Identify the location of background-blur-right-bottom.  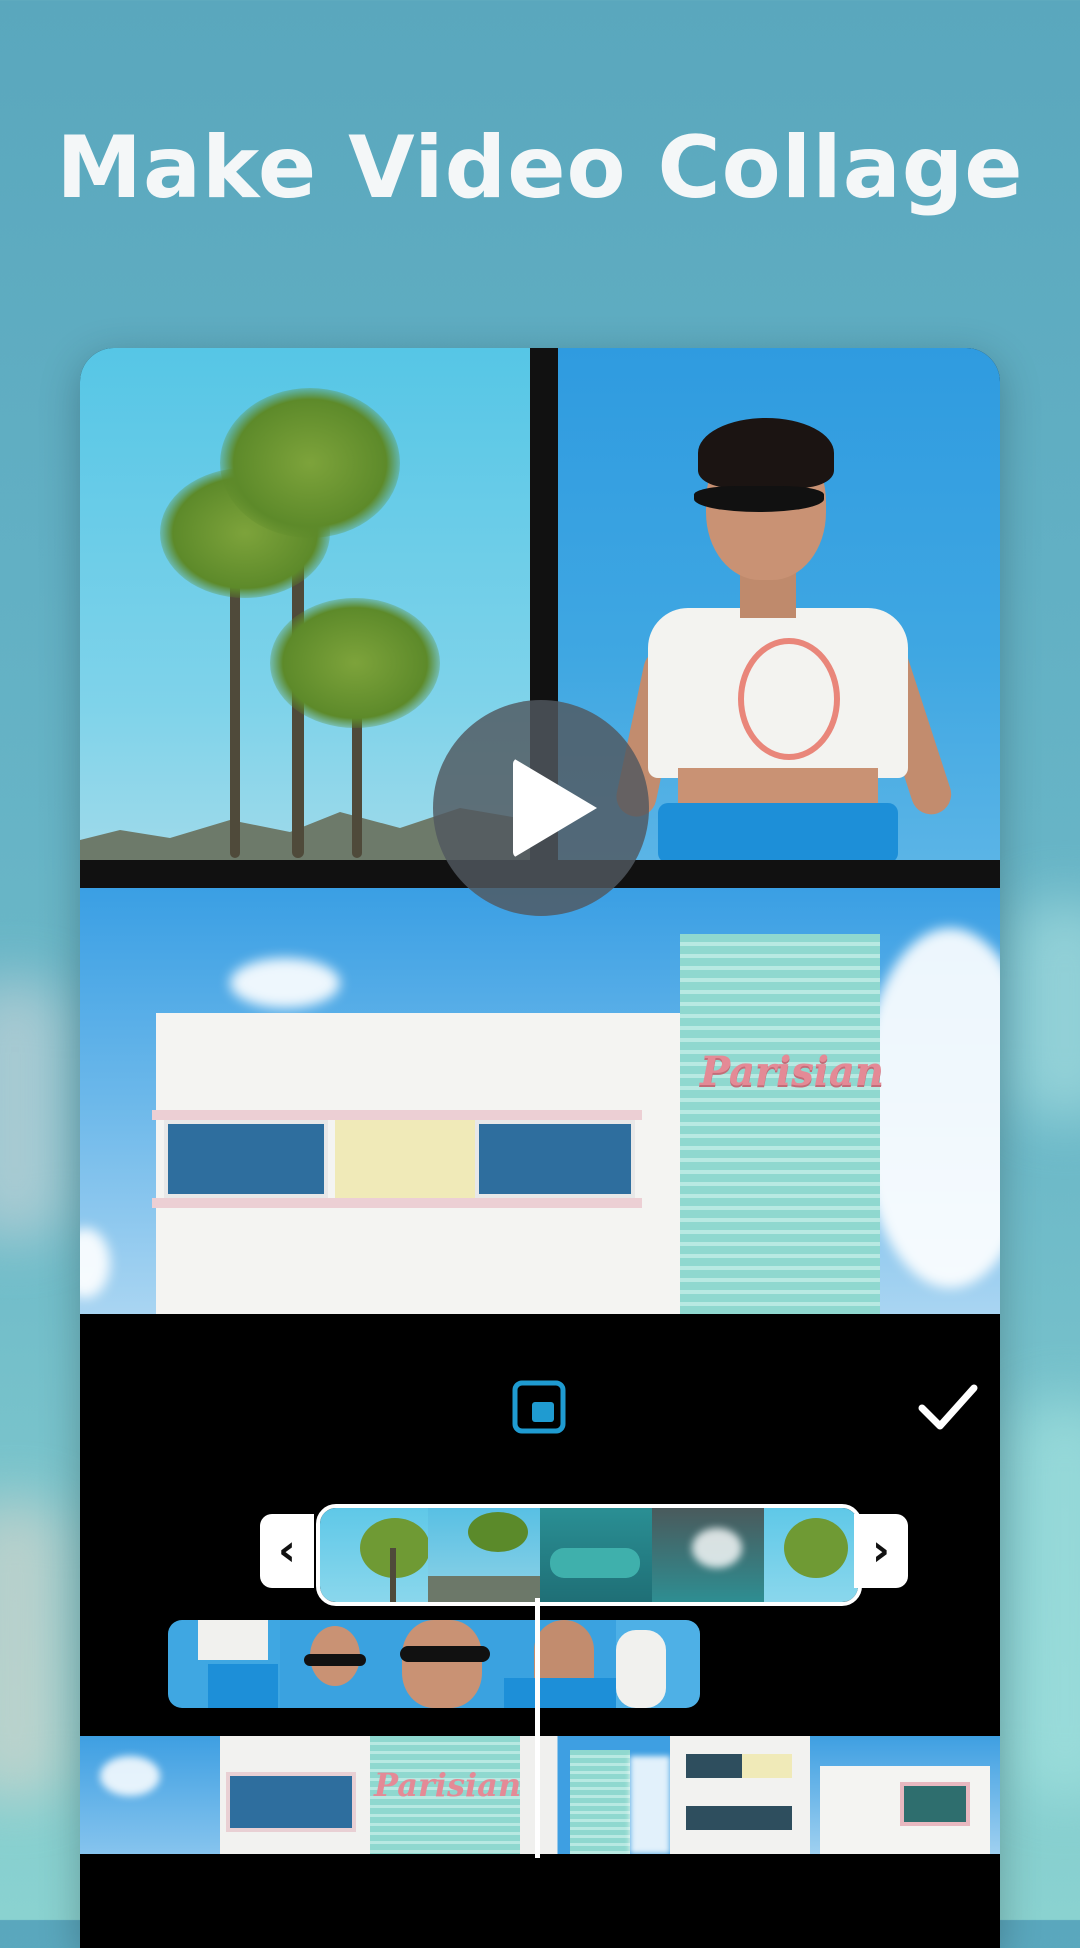
(1045, 1600).